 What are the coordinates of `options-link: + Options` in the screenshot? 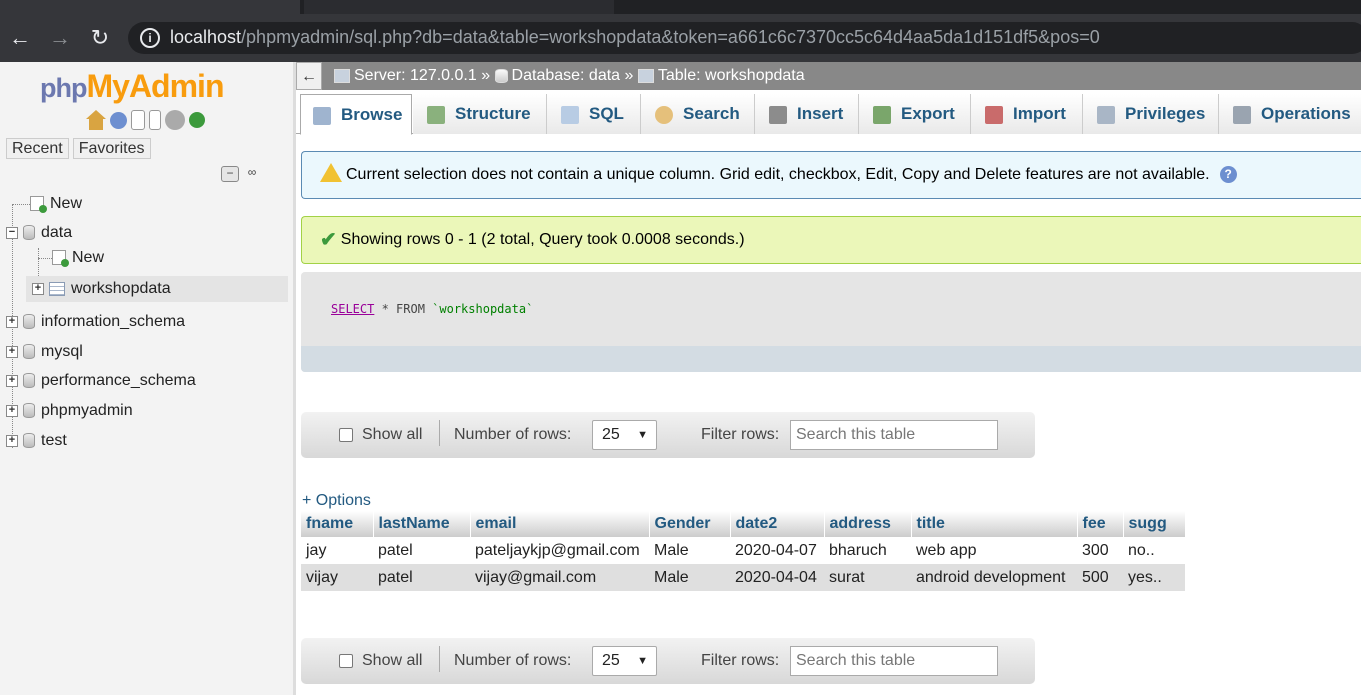 It's located at (336, 501).